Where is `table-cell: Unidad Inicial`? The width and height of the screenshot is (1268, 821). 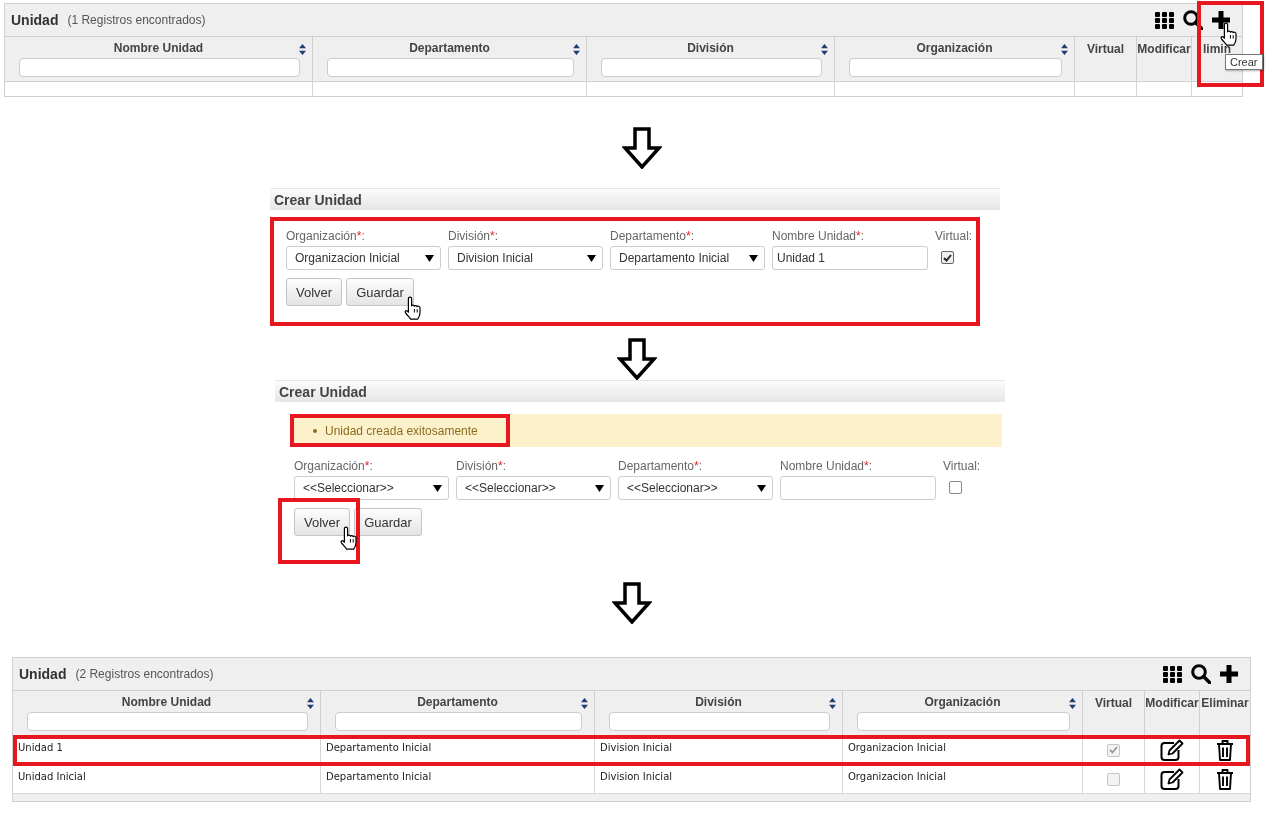 table-cell: Unidad Inicial is located at coordinates (167, 779).